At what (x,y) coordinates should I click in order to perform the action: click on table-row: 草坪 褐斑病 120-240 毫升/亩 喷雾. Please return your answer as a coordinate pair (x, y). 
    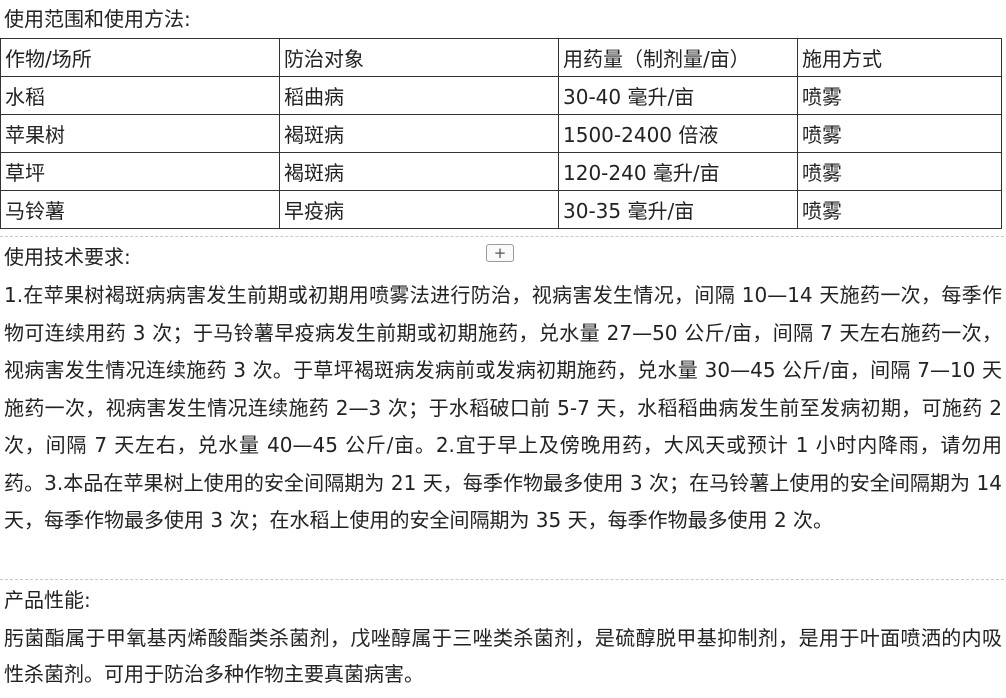
    Looking at the image, I should click on (501, 171).